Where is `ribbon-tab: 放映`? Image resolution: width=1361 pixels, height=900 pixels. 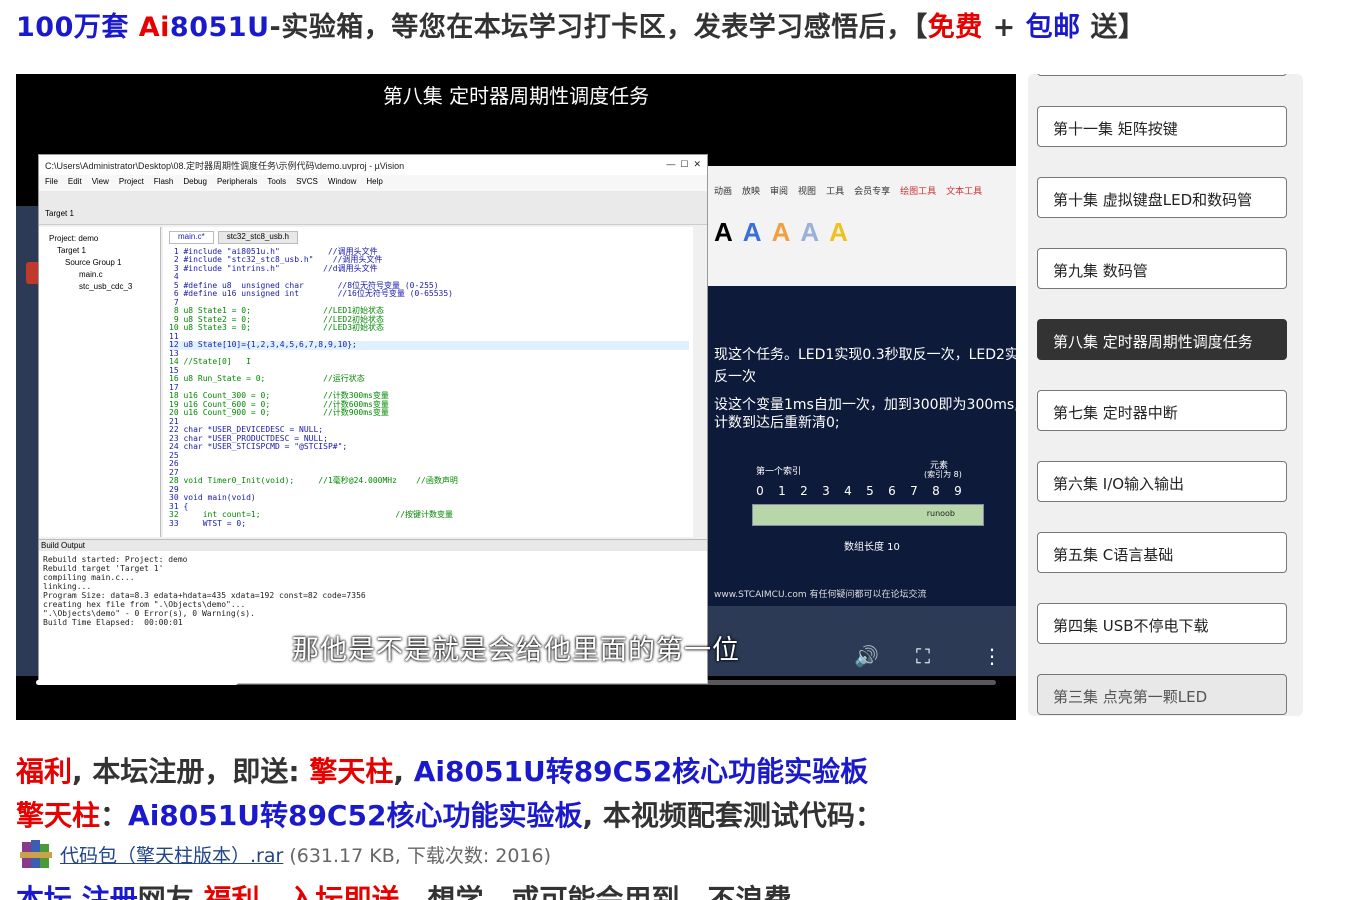
ribbon-tab: 放映 is located at coordinates (751, 191).